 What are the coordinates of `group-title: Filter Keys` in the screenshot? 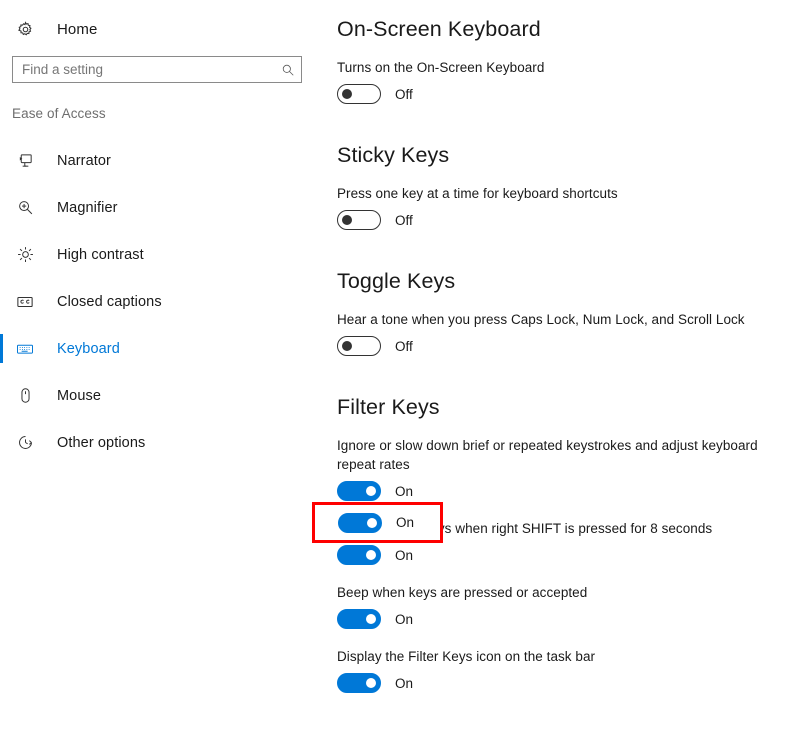 It's located at (388, 407).